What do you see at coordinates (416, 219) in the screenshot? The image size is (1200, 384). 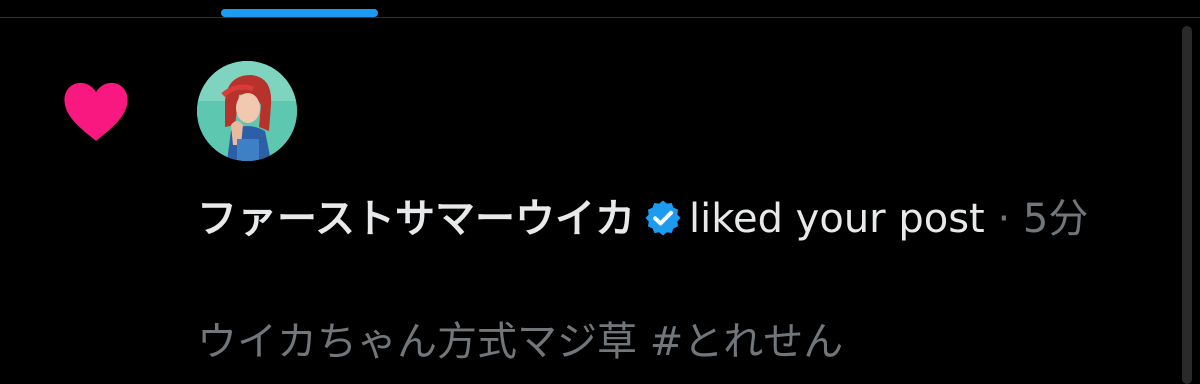 I see `user-name: ファーストサマーウイカ` at bounding box center [416, 219].